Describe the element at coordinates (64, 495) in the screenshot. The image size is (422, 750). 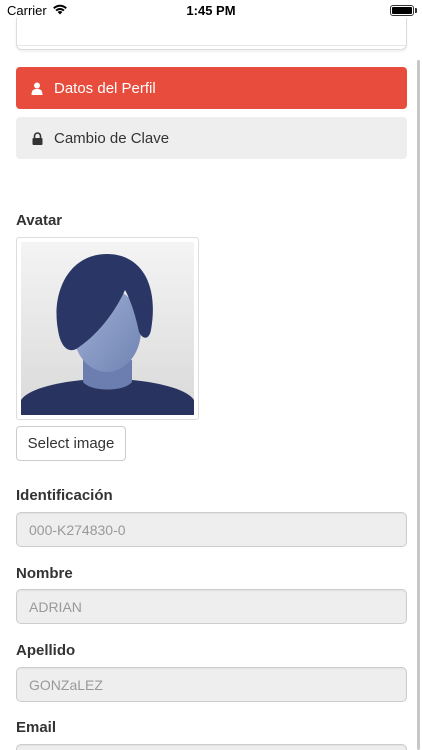
I see `identificacion-label: Identificación` at that location.